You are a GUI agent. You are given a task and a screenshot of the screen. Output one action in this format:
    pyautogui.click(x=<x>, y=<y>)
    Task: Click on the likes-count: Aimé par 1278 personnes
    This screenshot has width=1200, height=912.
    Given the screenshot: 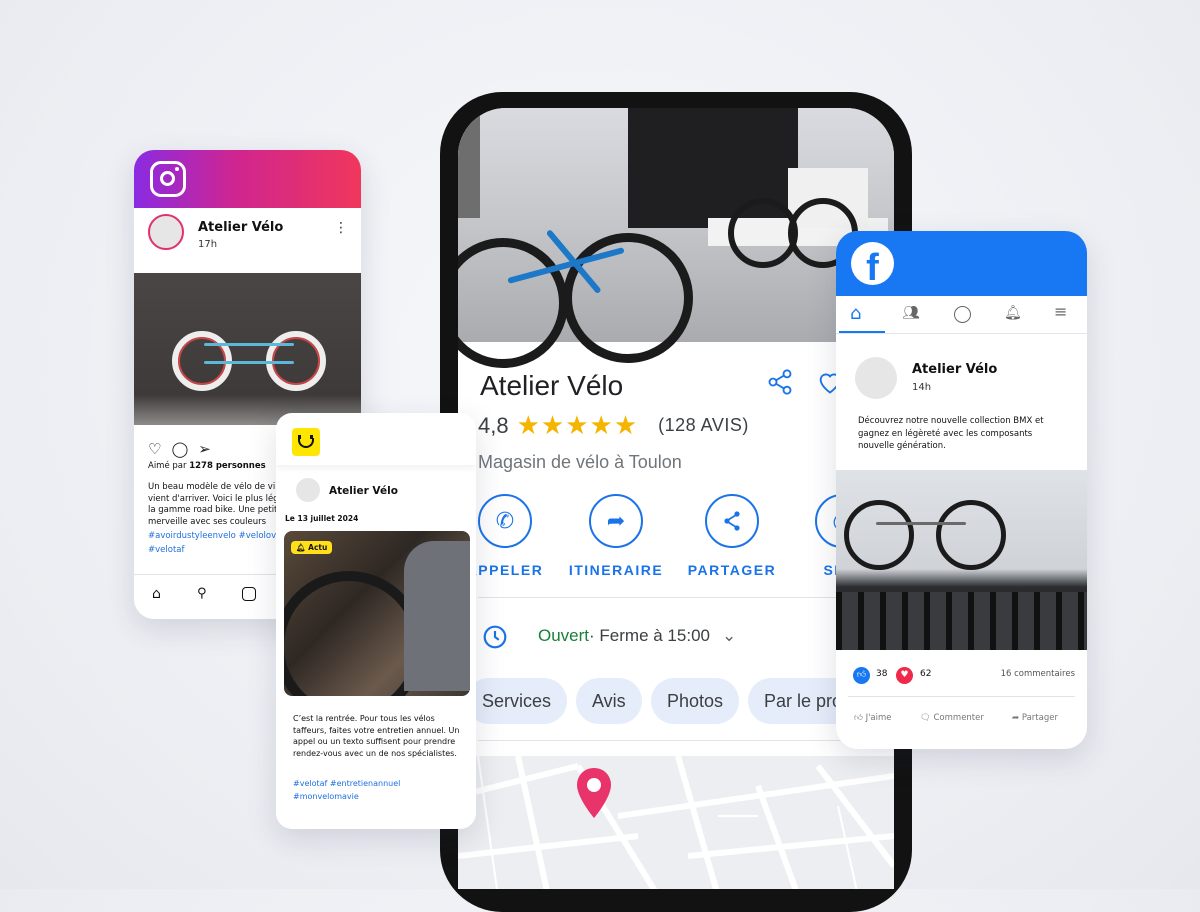 What is the action you would take?
    pyautogui.click(x=207, y=466)
    